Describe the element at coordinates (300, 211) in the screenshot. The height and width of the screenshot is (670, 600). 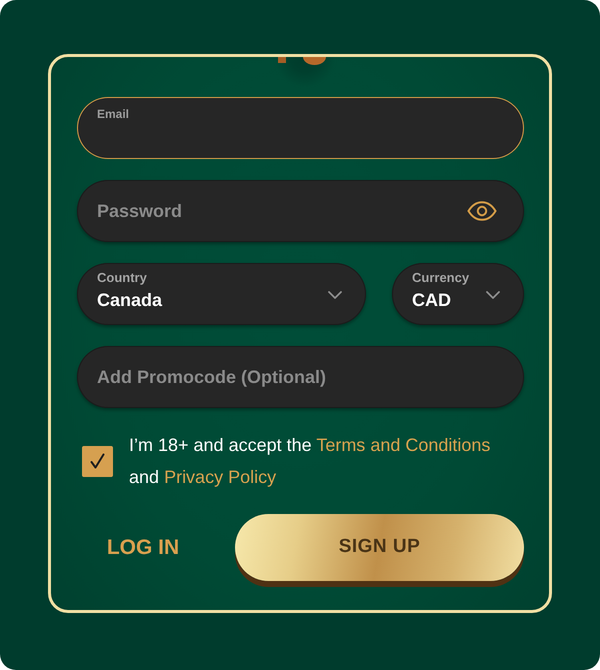
I see `password-field: Password` at that location.